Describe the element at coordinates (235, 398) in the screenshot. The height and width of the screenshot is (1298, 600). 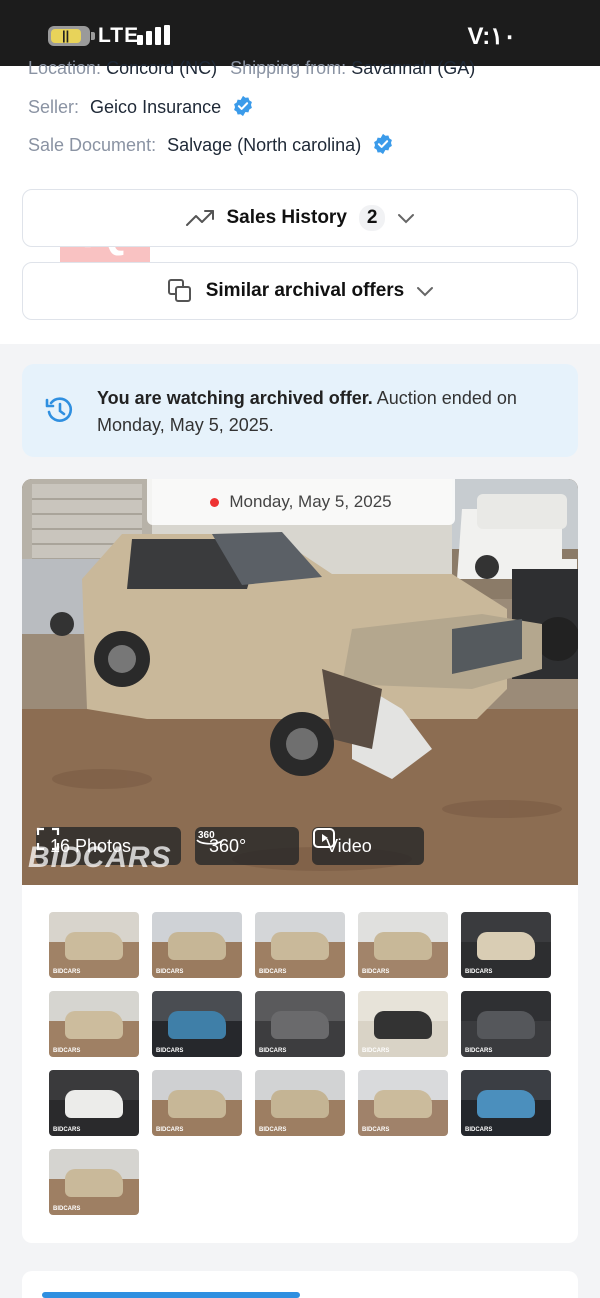
I see `archived-notice-bold: You are watching archived offer.` at that location.